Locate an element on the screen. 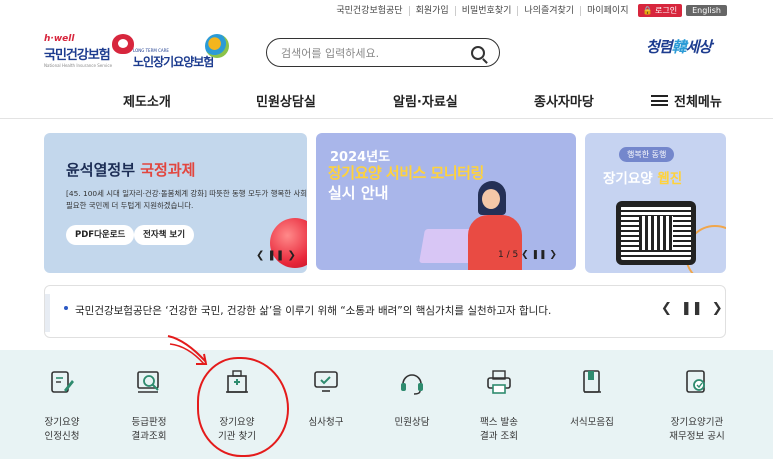  quick-label: 재무정보 공시 is located at coordinates (697, 436).